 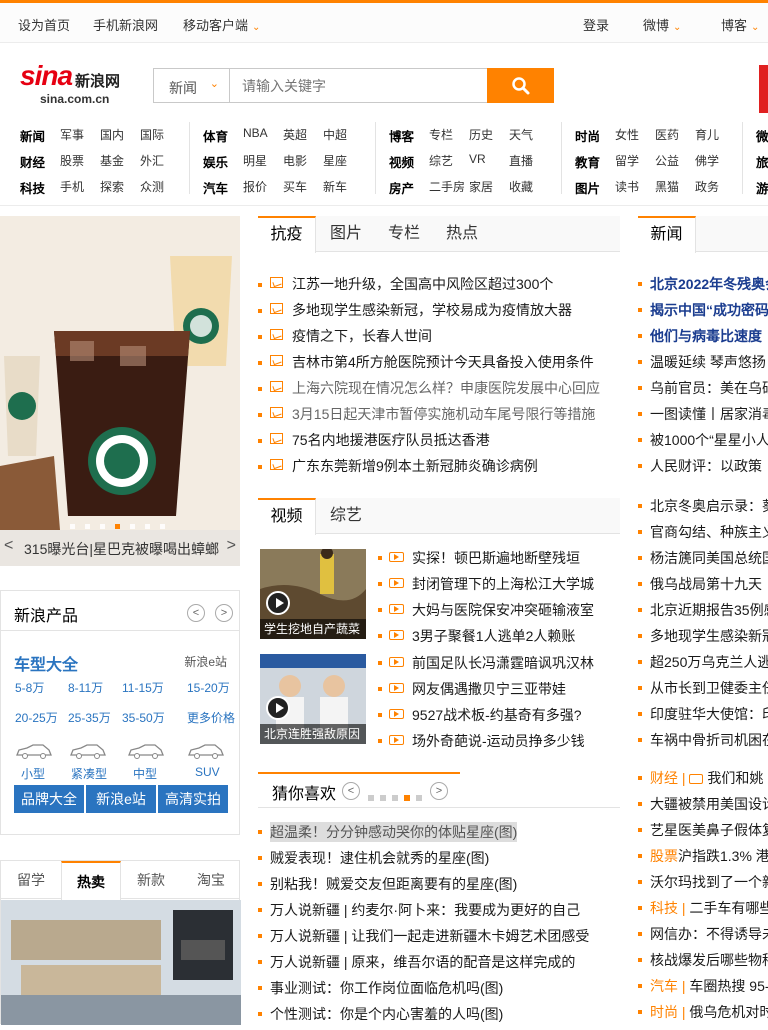 I want to click on nav-link: 中超, so click(x=335, y=134).